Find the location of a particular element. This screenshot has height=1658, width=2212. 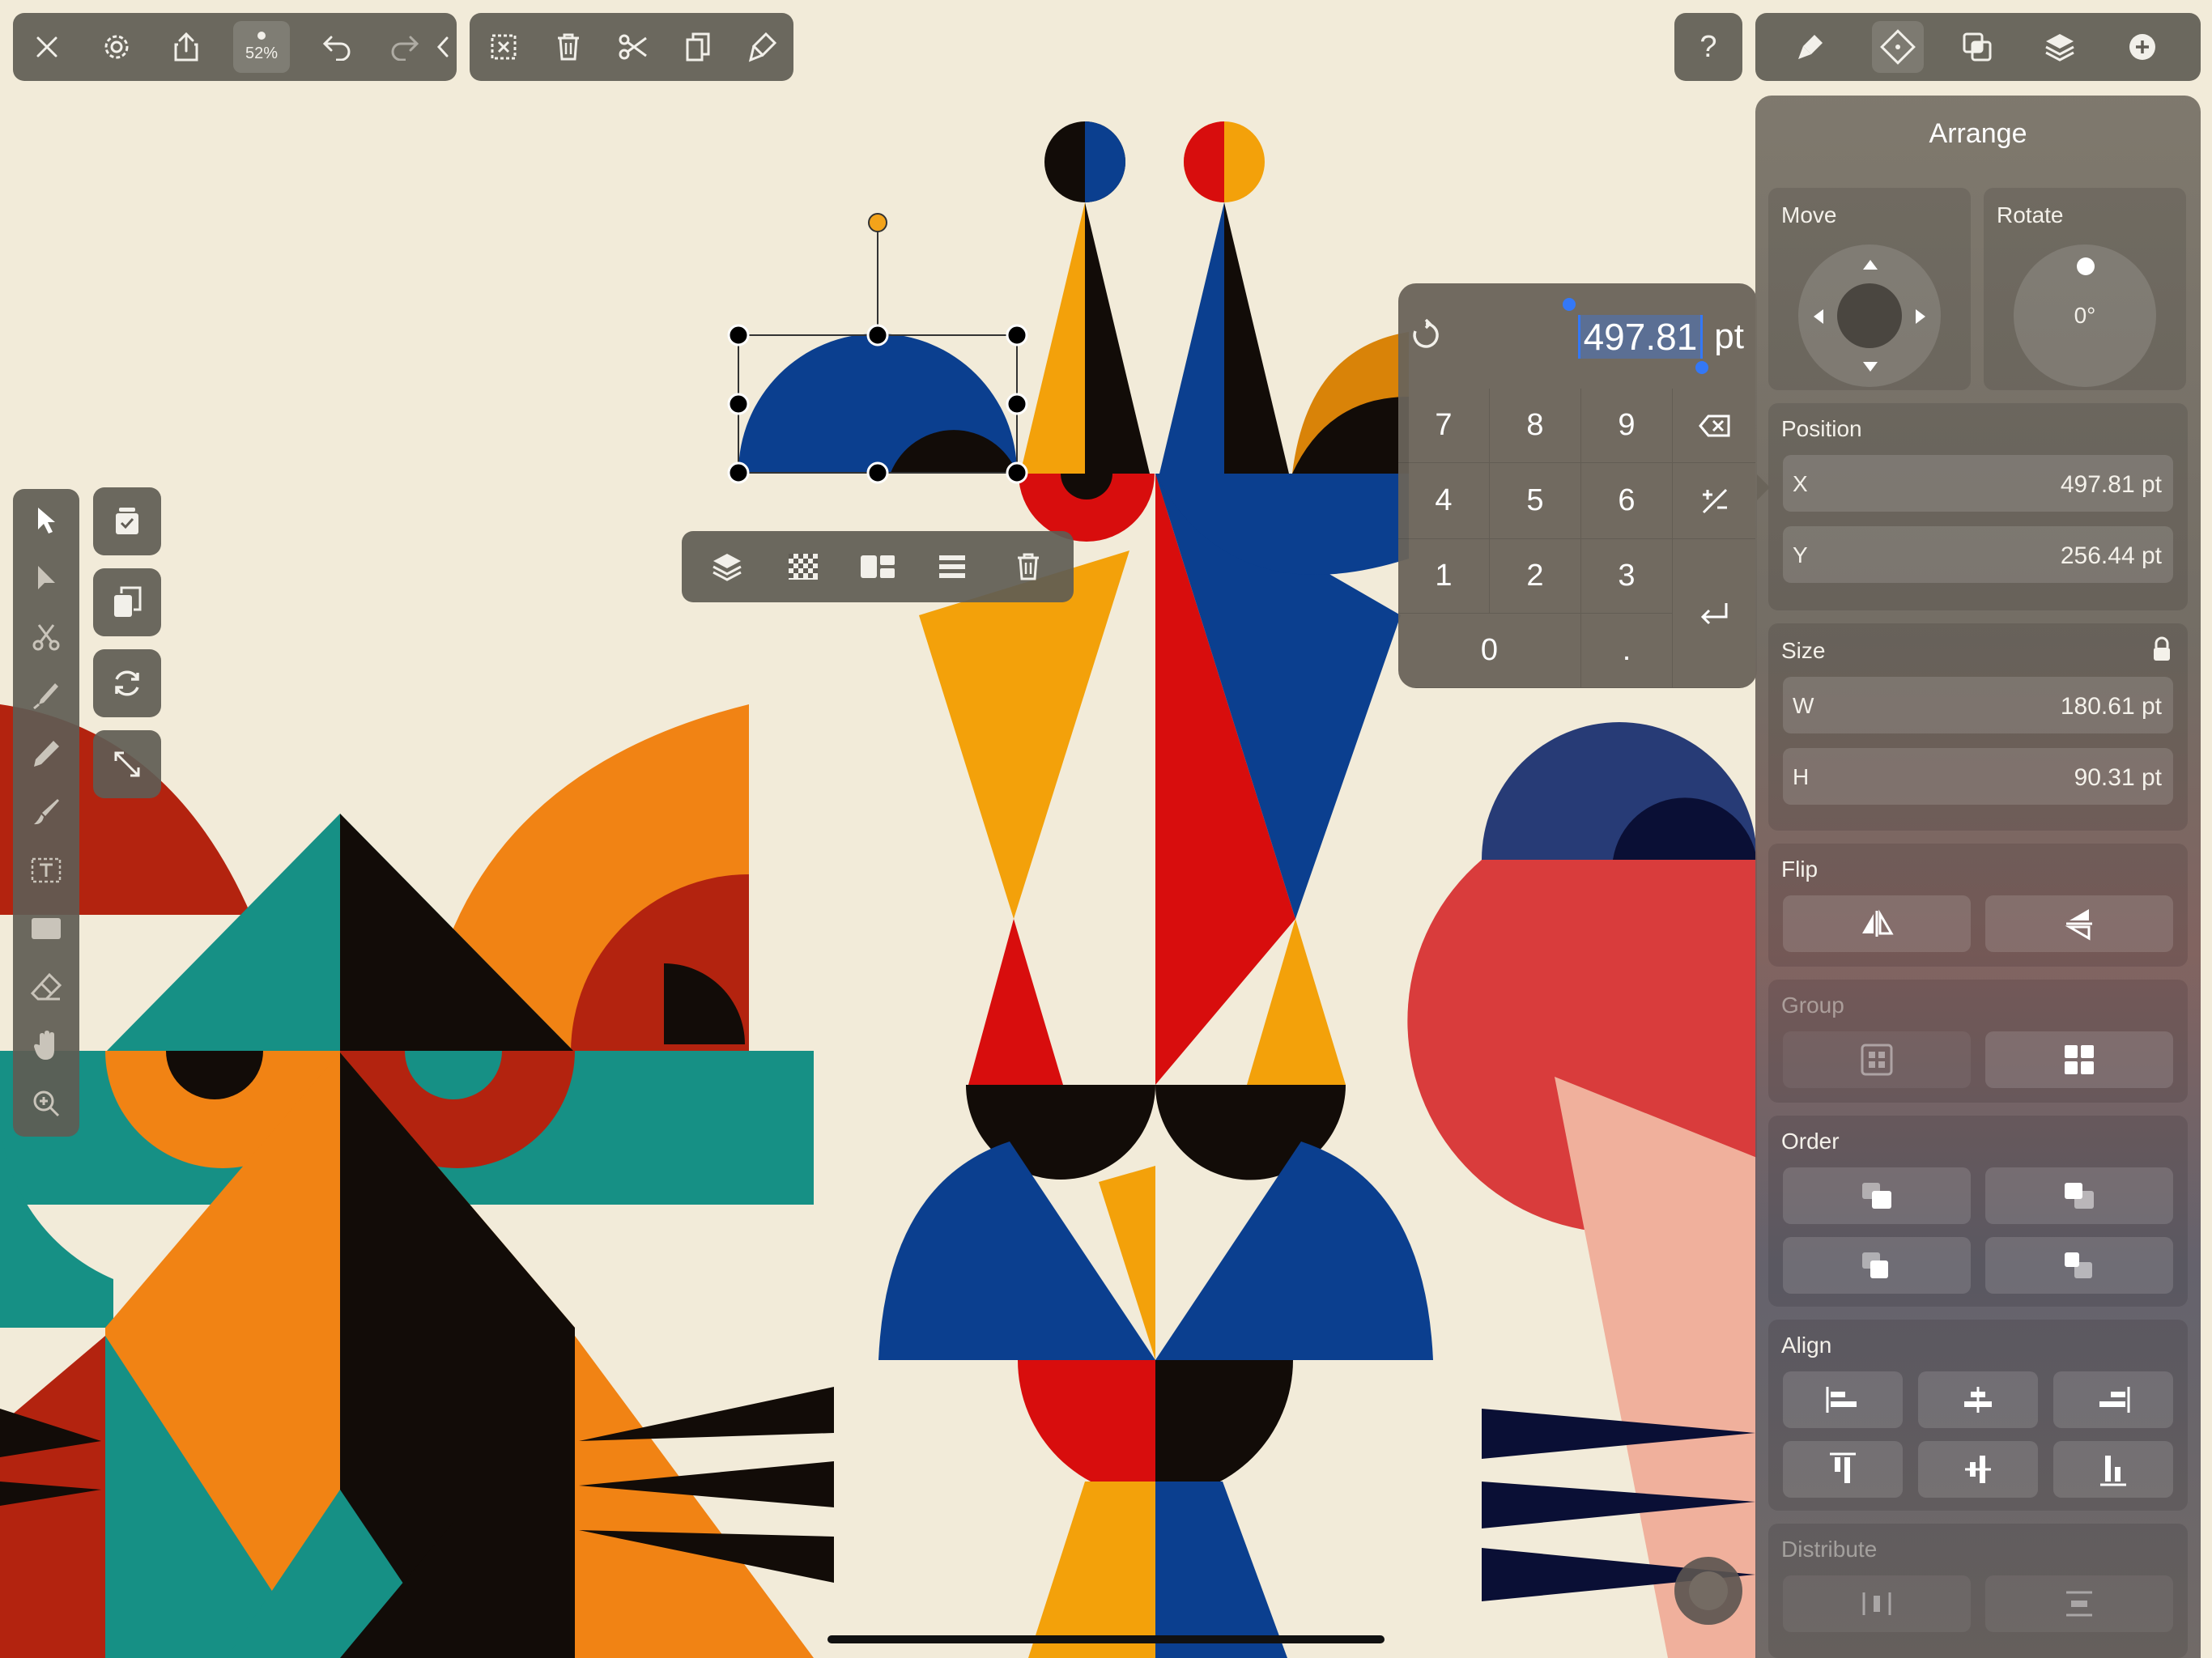

key-plus-minus is located at coordinates (1715, 501).